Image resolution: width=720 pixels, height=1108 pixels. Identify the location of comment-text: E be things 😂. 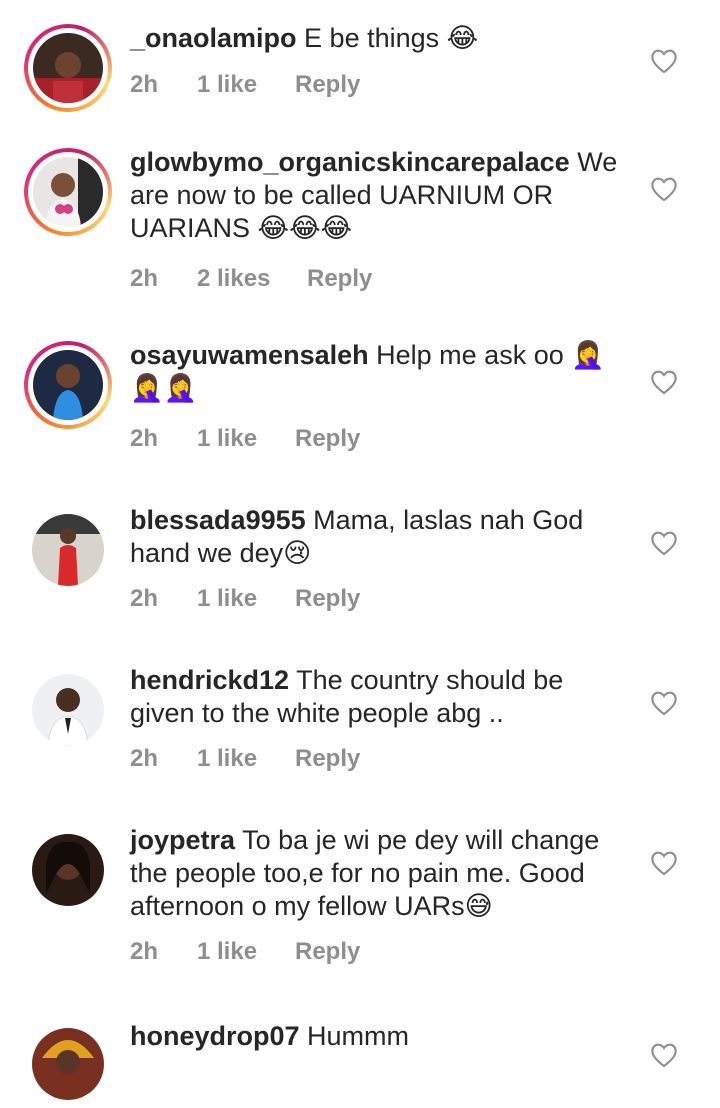
(391, 38).